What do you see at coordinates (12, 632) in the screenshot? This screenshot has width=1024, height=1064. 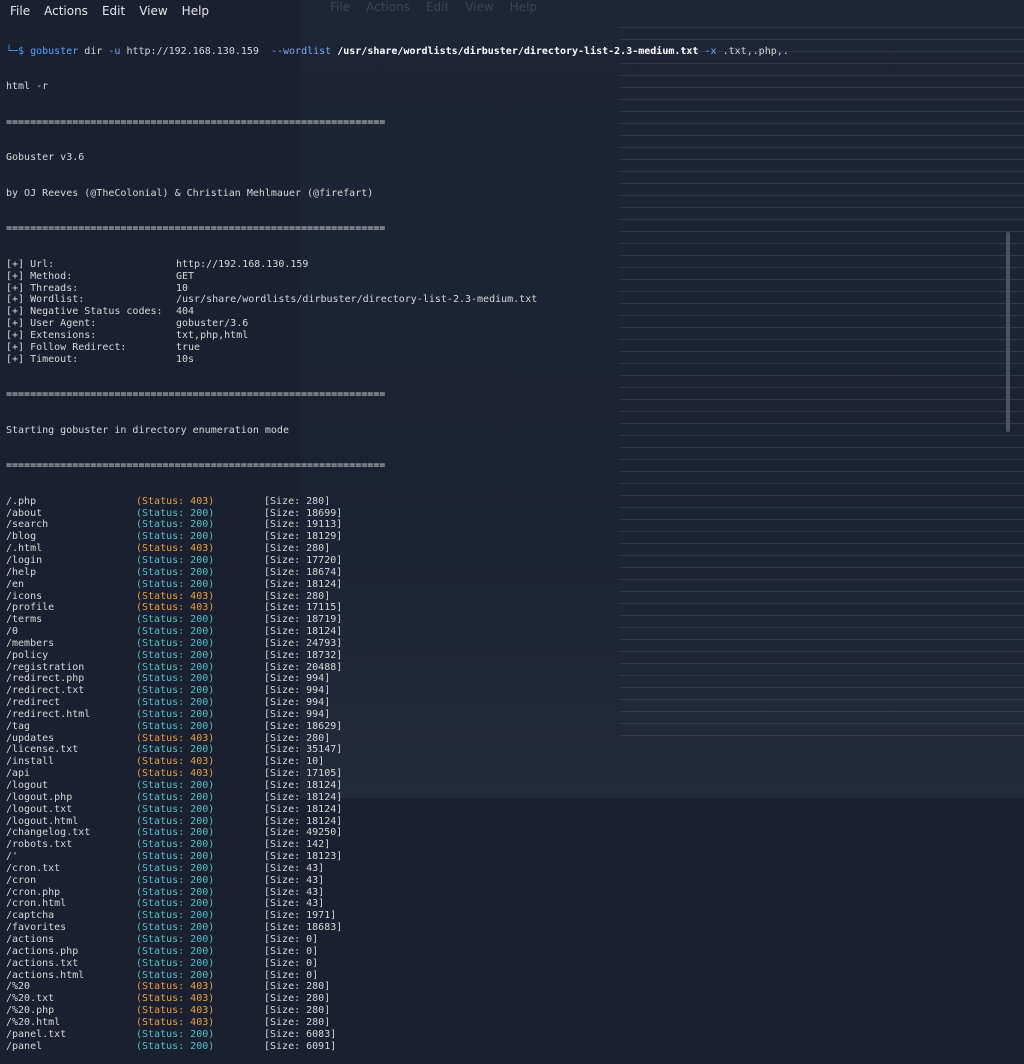 I see `result-path: /0` at bounding box center [12, 632].